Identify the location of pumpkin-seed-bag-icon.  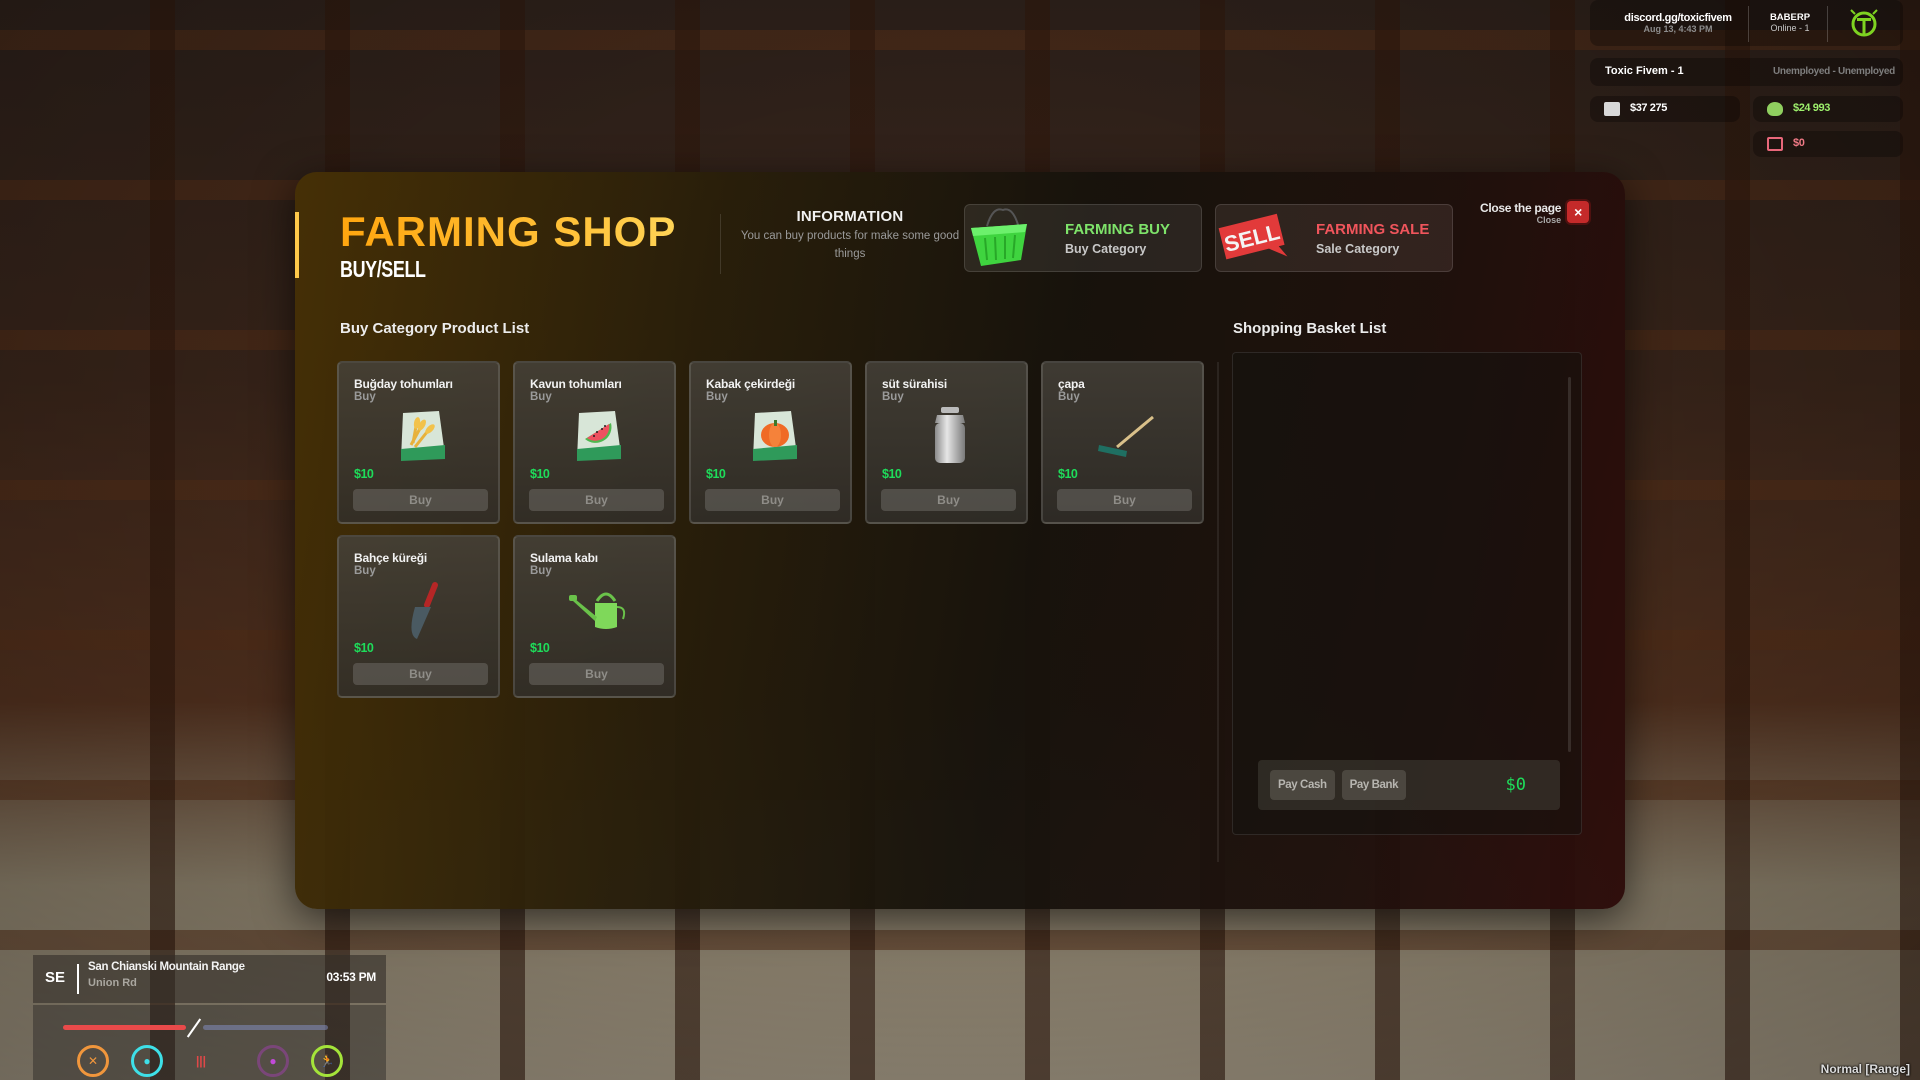
(774, 436).